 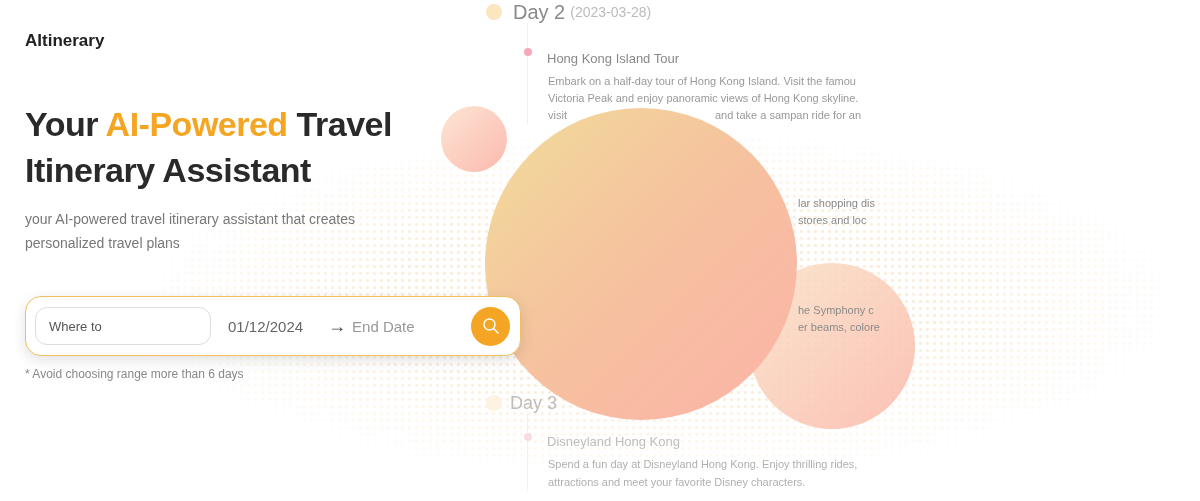 What do you see at coordinates (677, 482) in the screenshot?
I see `activity-description: attractions and meet your favorite Disney characters.` at bounding box center [677, 482].